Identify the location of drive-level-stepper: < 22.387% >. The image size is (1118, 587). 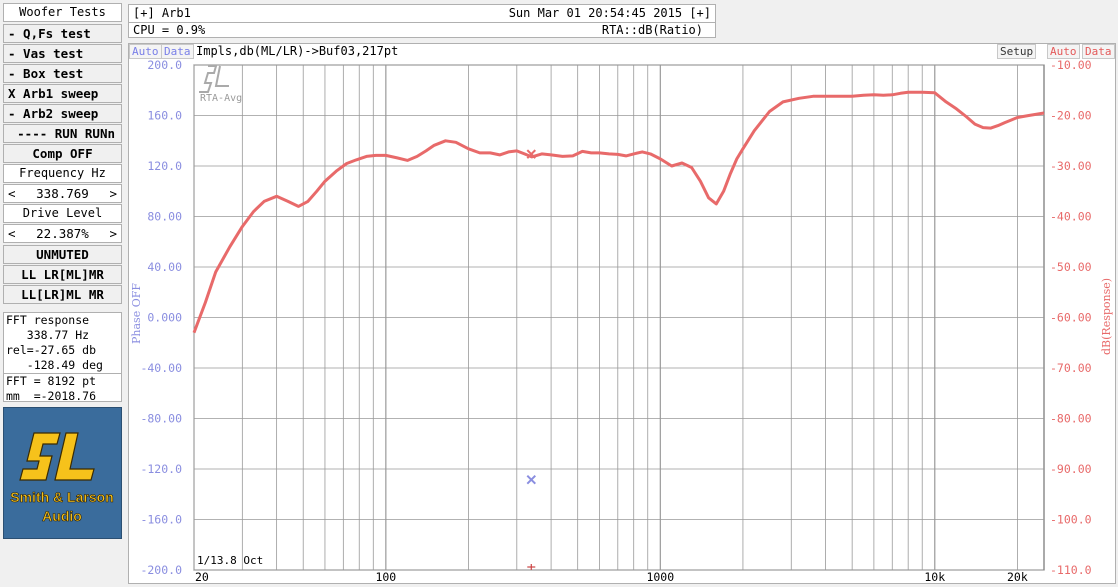
(62, 233).